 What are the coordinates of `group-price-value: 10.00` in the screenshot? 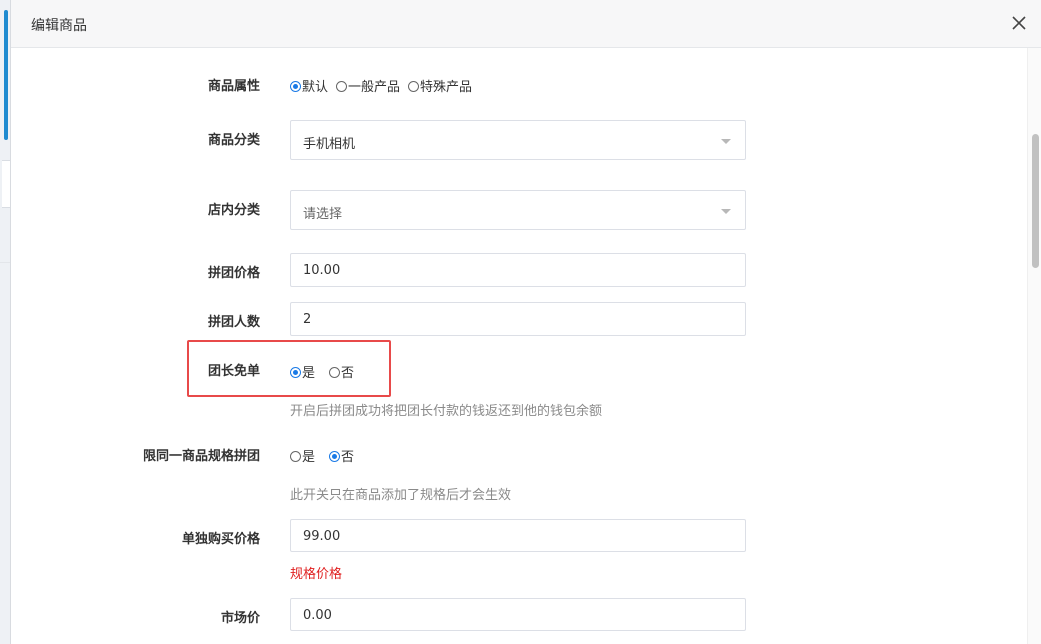 It's located at (322, 270).